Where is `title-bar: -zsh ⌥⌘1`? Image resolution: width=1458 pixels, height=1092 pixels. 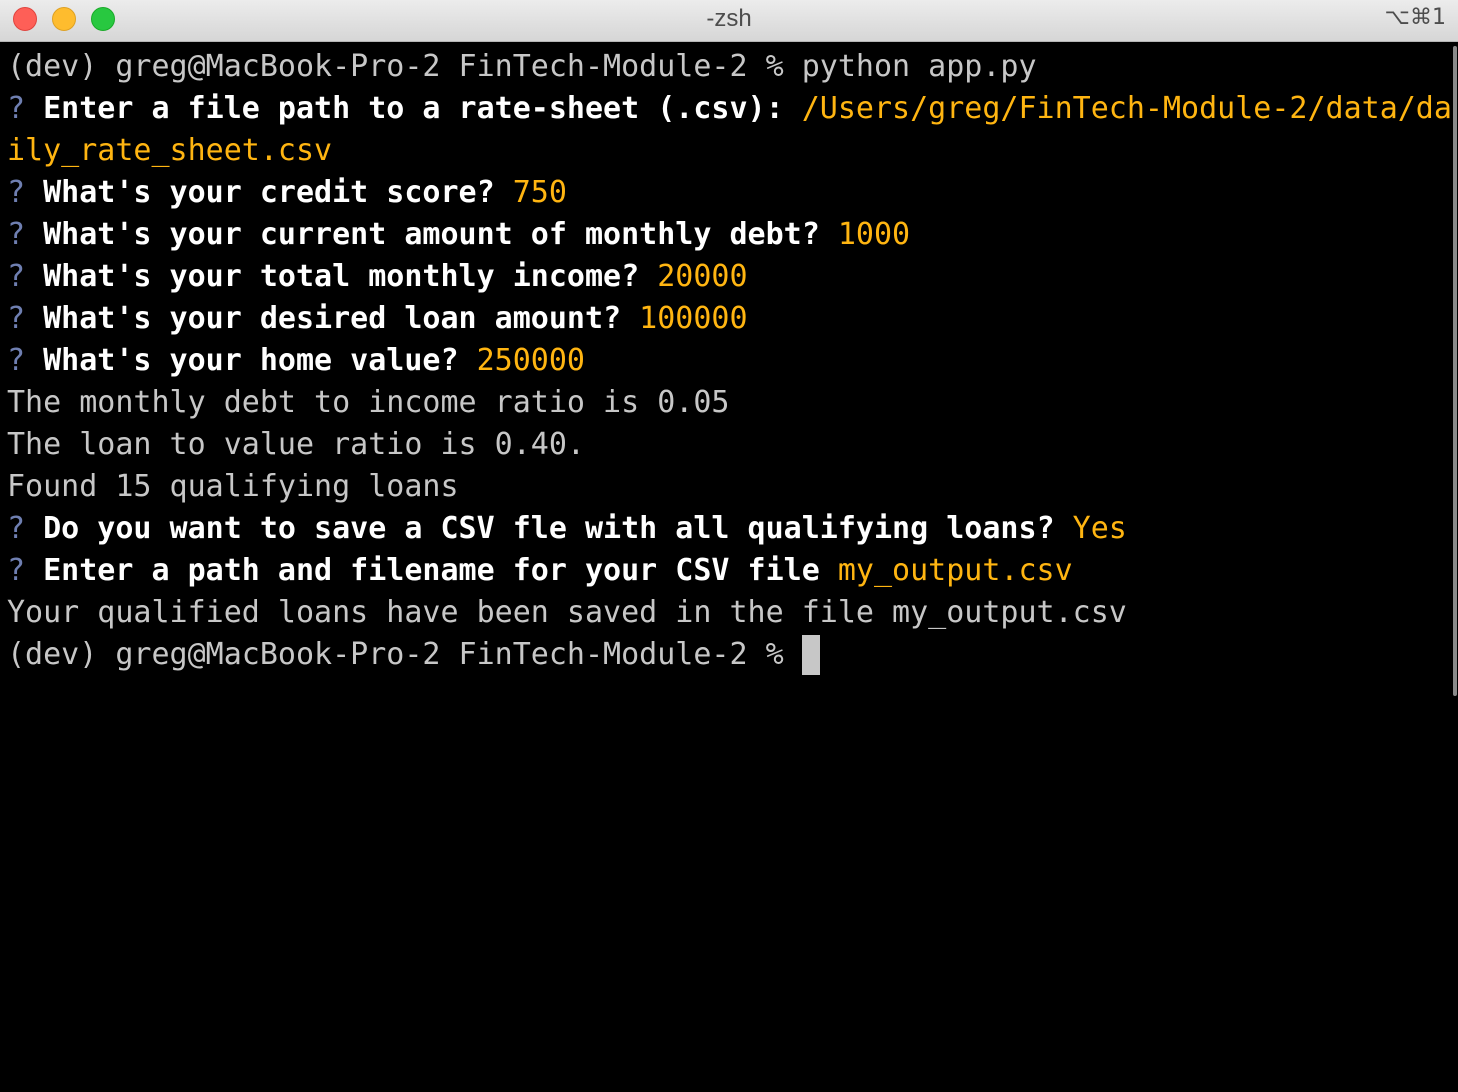 title-bar: -zsh ⌥⌘1 is located at coordinates (729, 21).